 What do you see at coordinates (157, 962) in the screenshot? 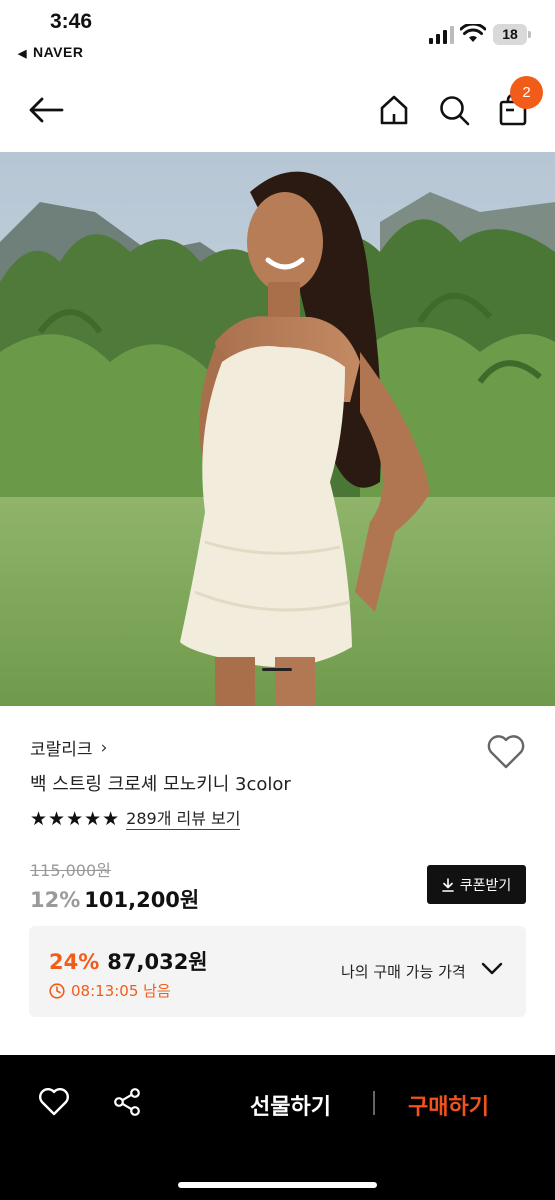
I see `my-price: 87,032원` at bounding box center [157, 962].